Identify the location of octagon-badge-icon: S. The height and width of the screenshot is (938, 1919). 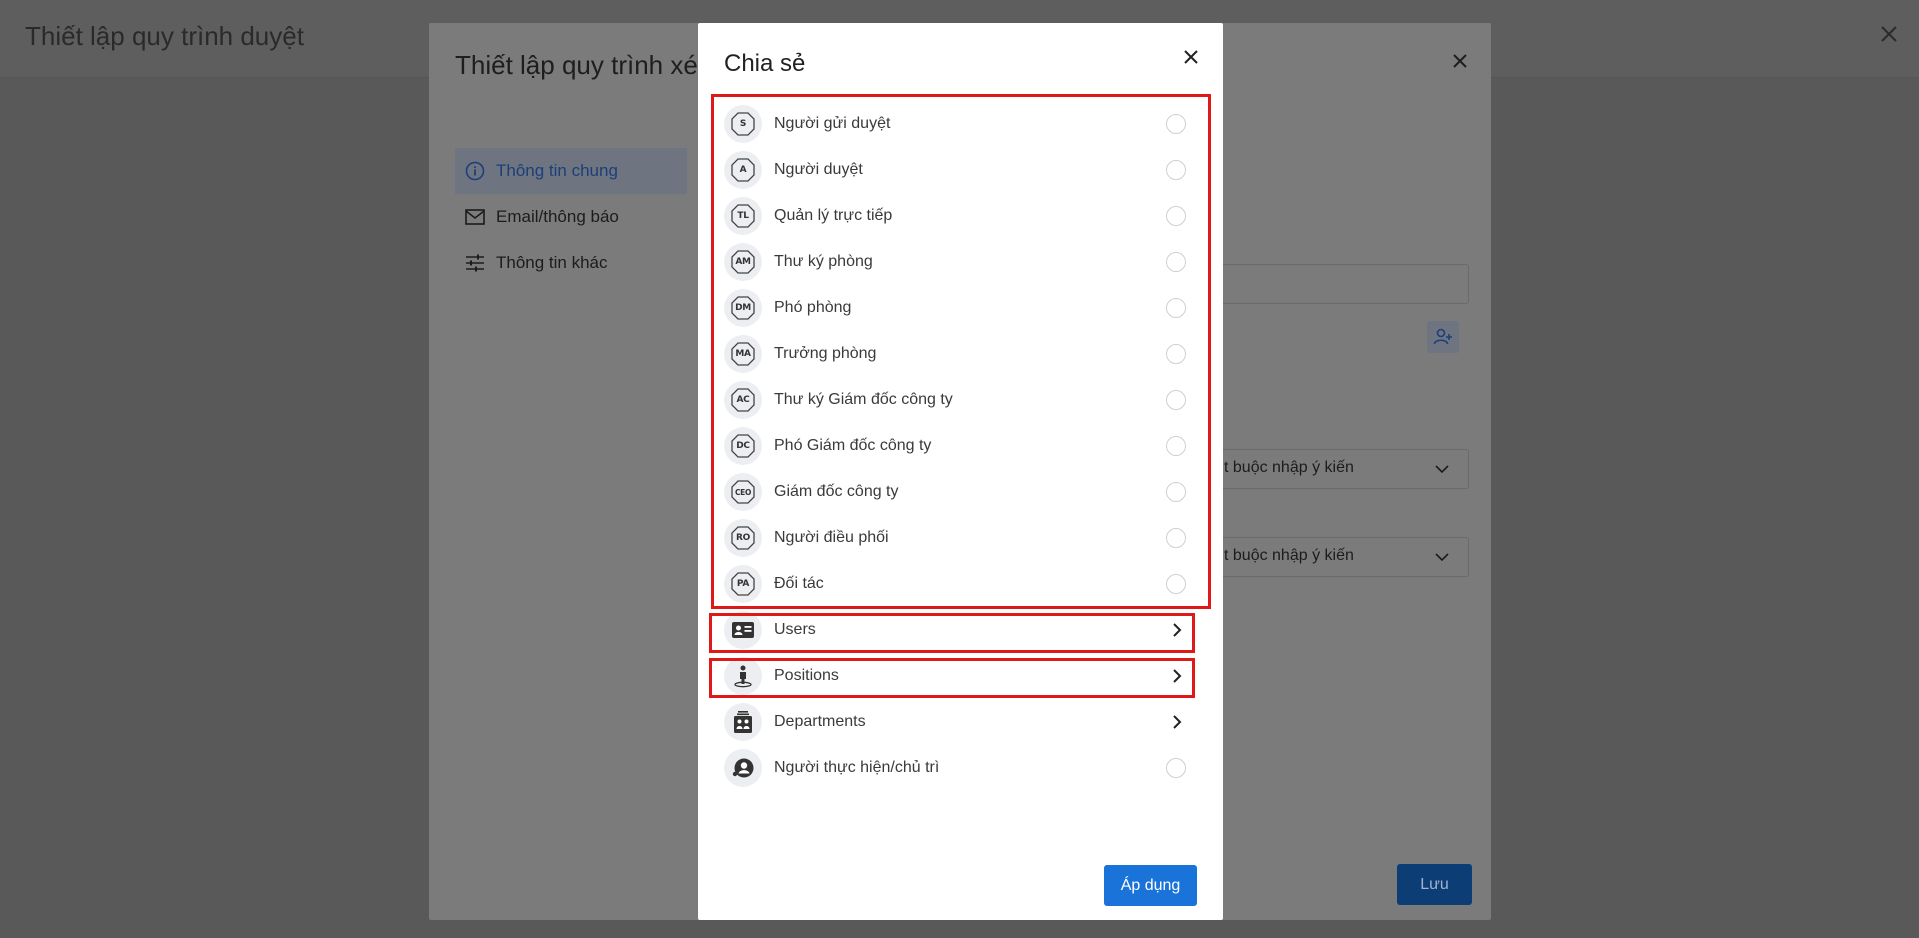
(743, 124).